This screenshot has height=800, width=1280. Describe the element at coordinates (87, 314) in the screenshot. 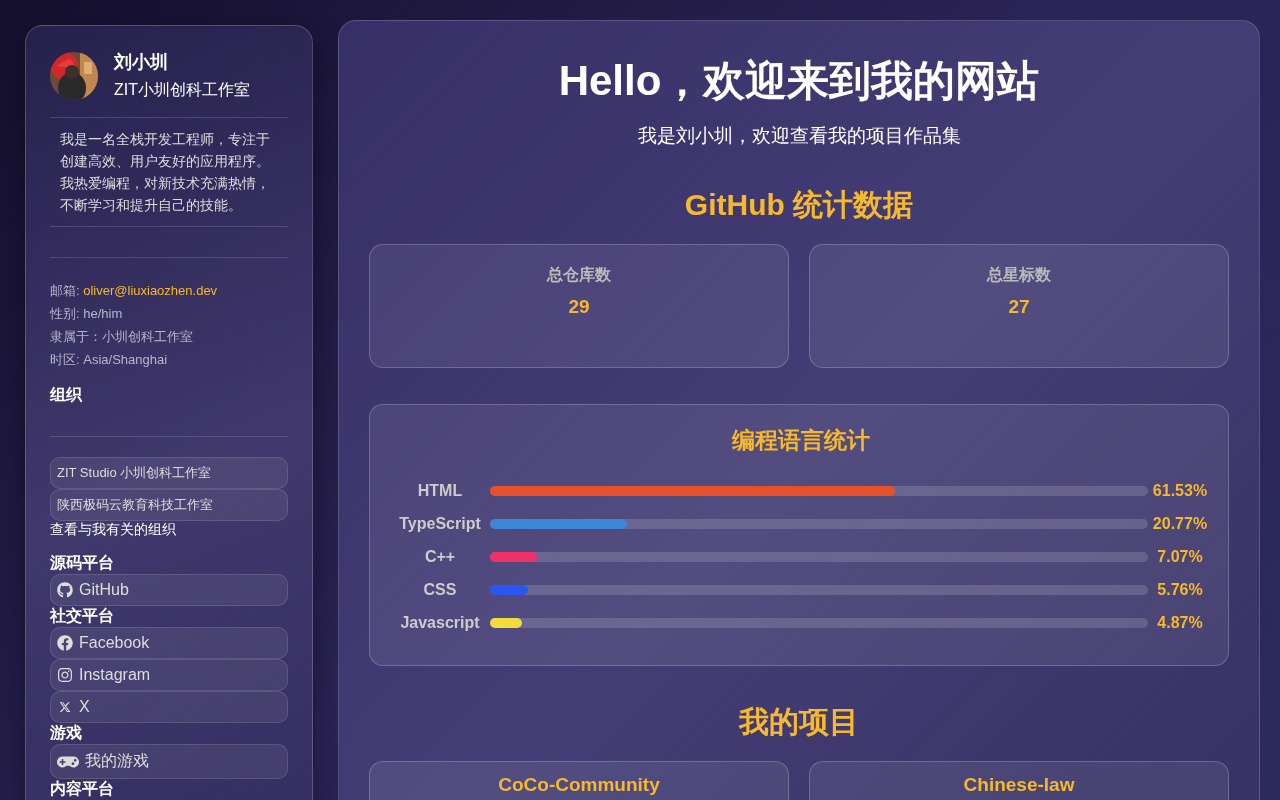

I see `detail-text: 性别: he/him` at that location.